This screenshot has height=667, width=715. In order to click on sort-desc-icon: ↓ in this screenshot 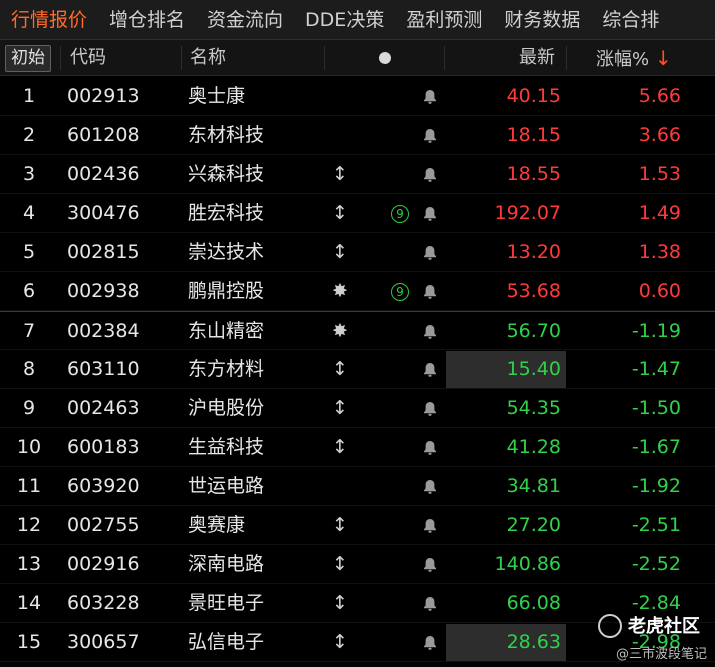, I will do `click(663, 58)`.